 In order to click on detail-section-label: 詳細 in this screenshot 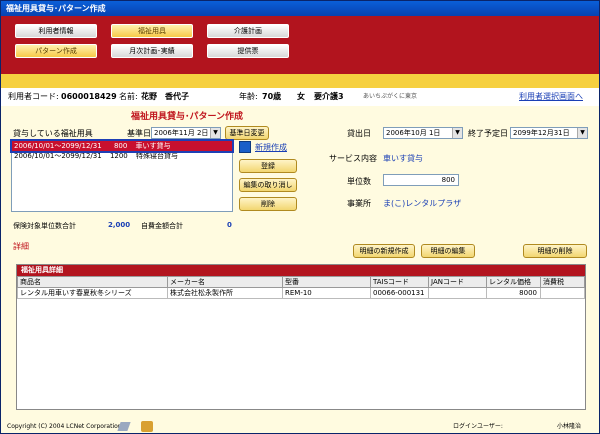, I will do `click(21, 246)`.